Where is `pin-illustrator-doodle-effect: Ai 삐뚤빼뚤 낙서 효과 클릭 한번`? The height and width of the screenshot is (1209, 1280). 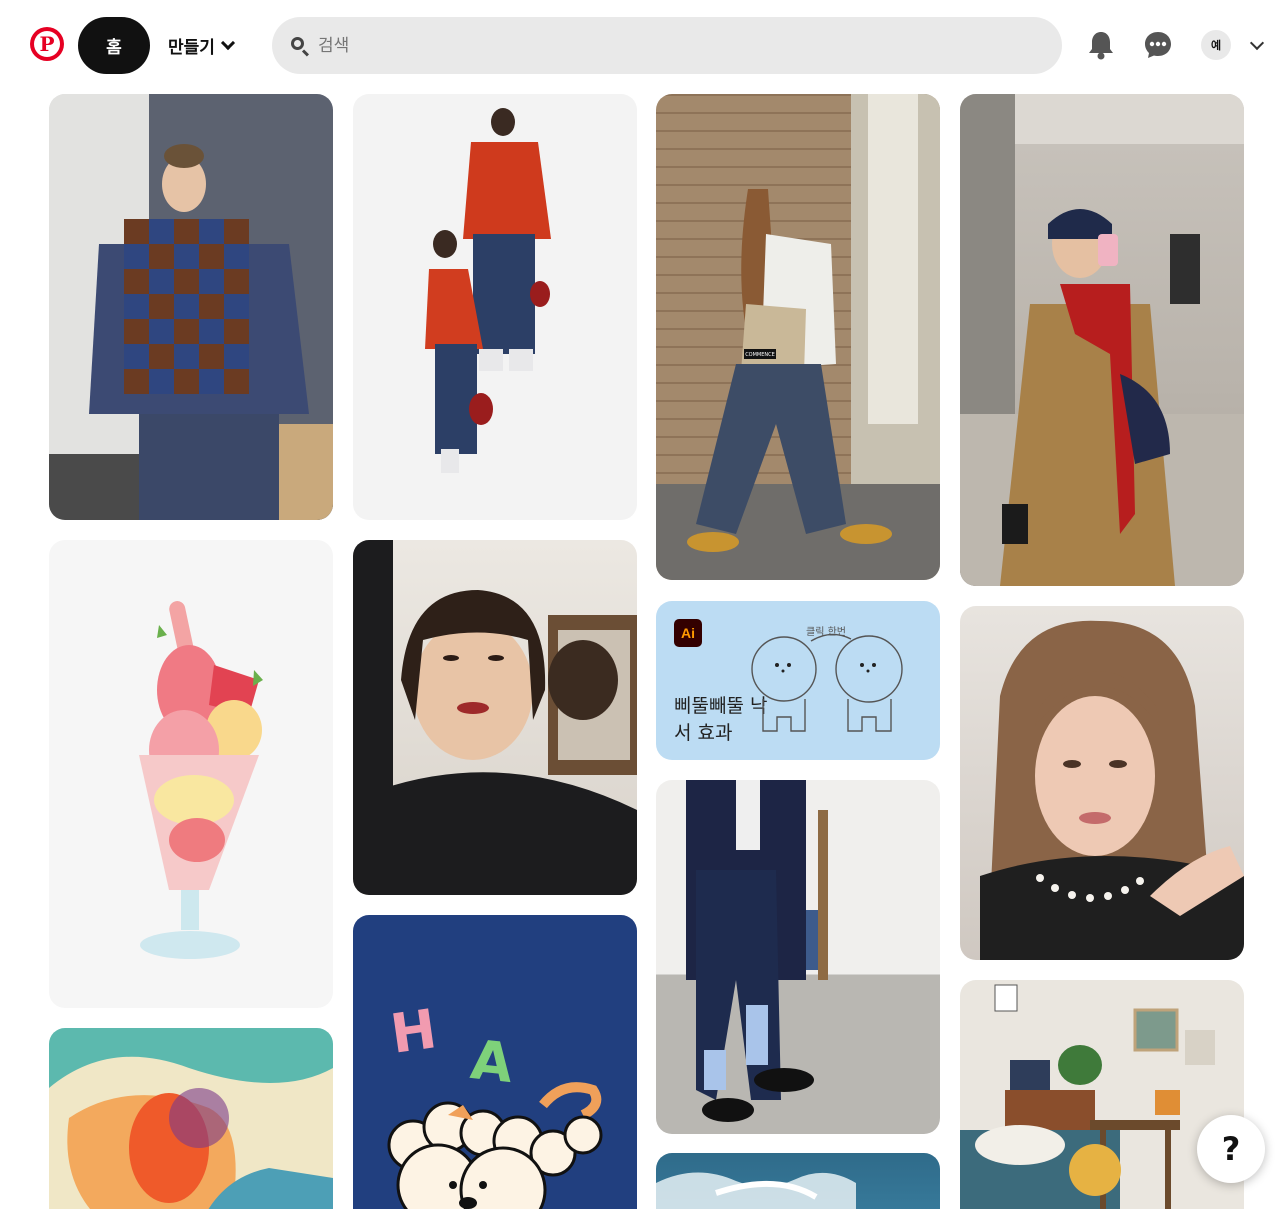 pin-illustrator-doodle-effect: Ai 삐뚤빼뚤 낙서 효과 클릭 한번 is located at coordinates (798, 680).